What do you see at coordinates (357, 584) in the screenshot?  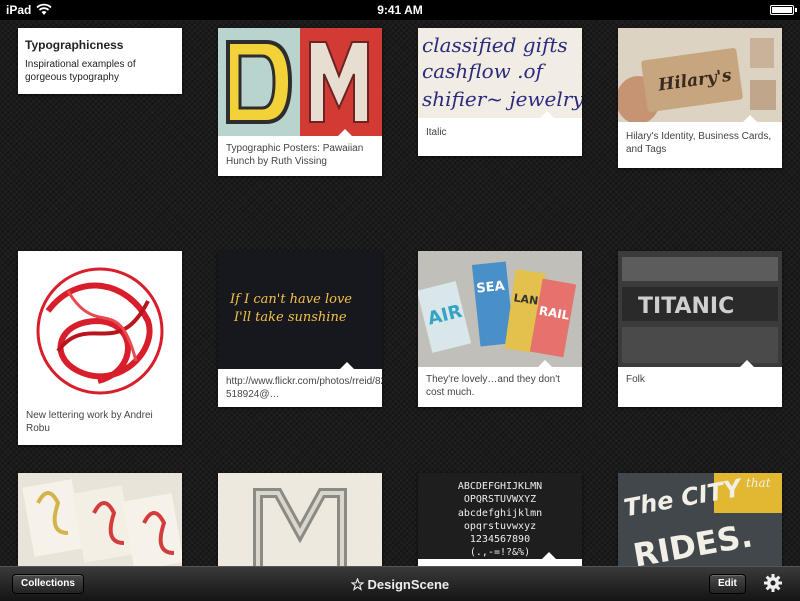 I see `star-icon` at bounding box center [357, 584].